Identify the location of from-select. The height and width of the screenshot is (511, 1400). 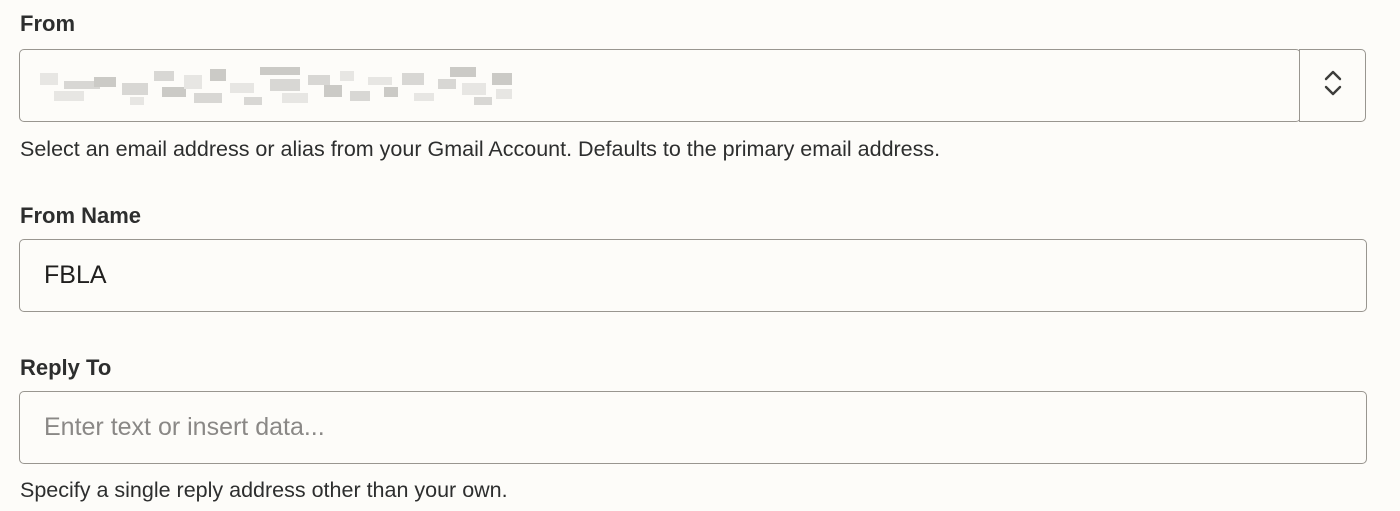
(660, 85).